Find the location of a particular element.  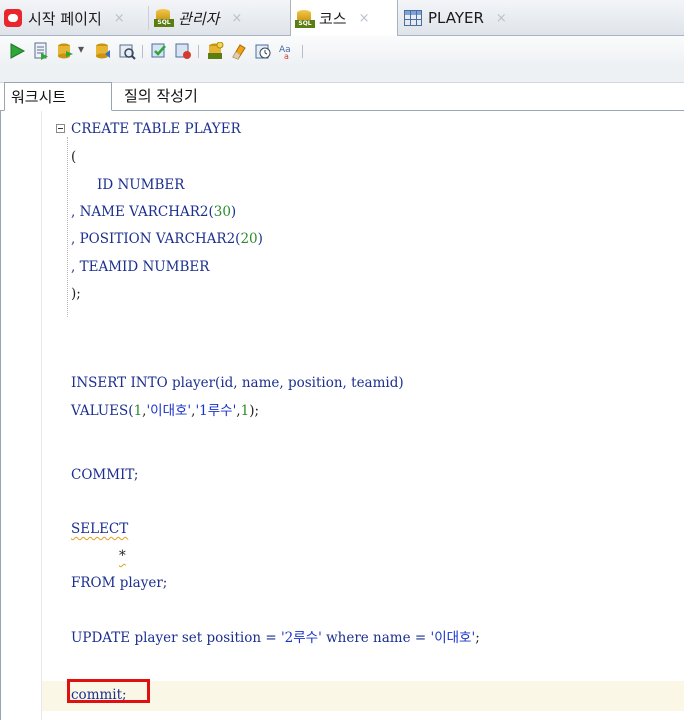

autotrace-icon is located at coordinates (159, 51).